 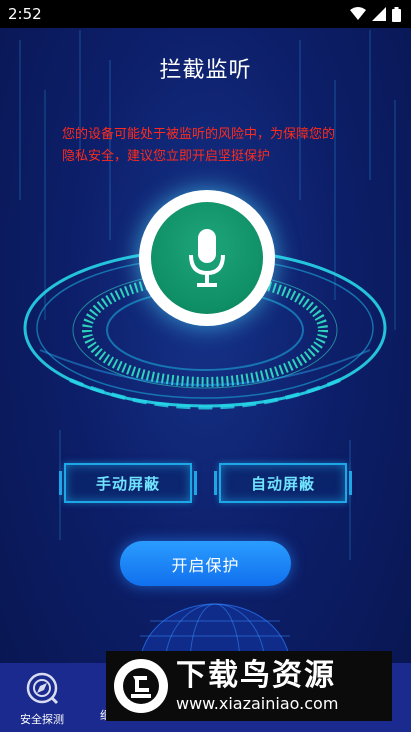 I want to click on compass-scan-icon, so click(x=42, y=688).